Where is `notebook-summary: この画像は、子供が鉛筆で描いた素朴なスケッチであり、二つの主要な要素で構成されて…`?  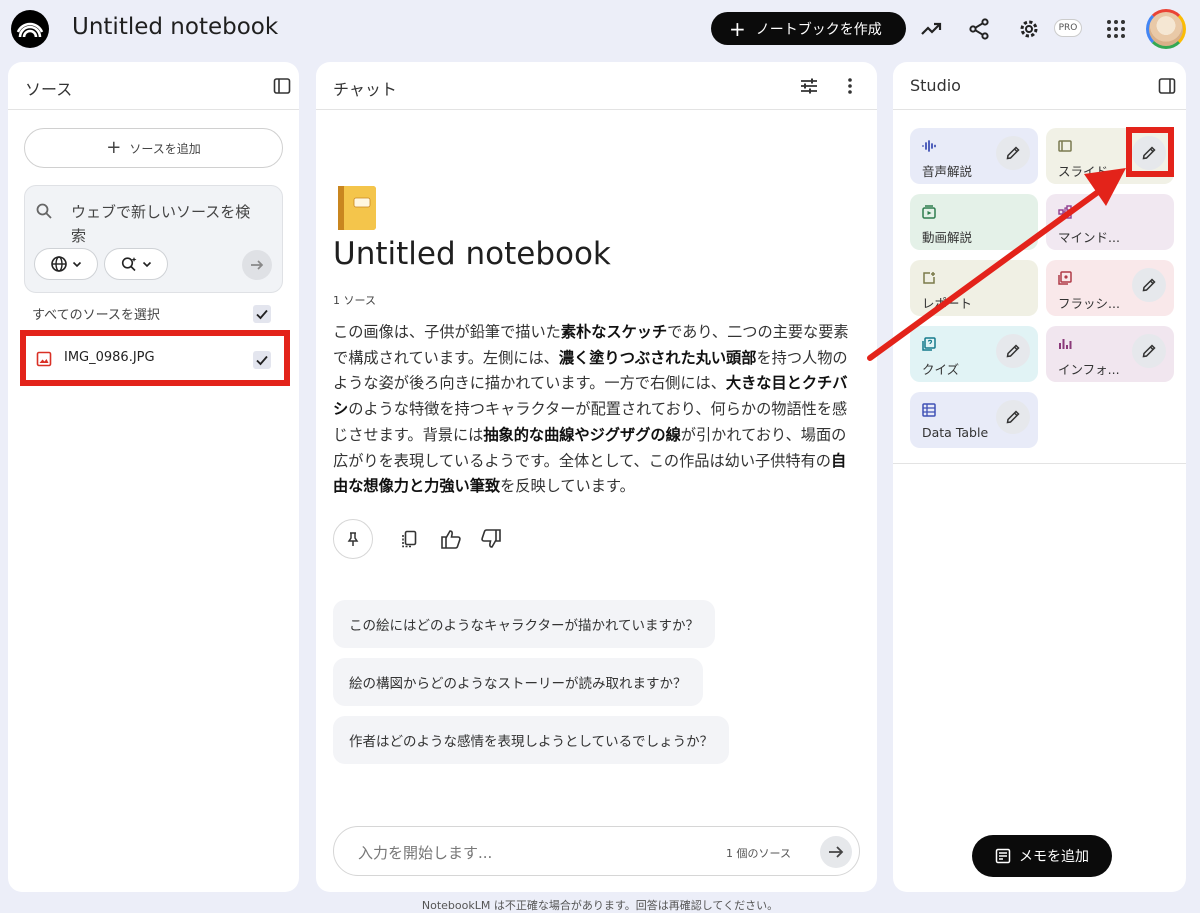
notebook-summary: この画像は、子供が鉛筆で描いた素朴なスケッチであり、二つの主要な要素で構成されて… is located at coordinates (597, 410).